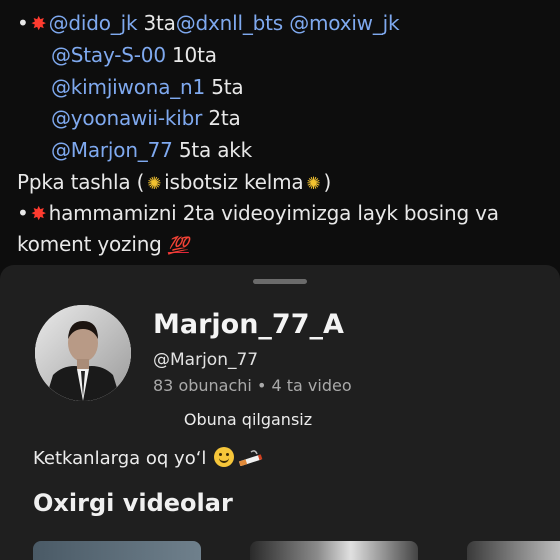 This screenshot has width=560, height=560. I want to click on comment-line-6: Ppka tashla (✺ isbotsiz kelma ✺), so click(174, 182).